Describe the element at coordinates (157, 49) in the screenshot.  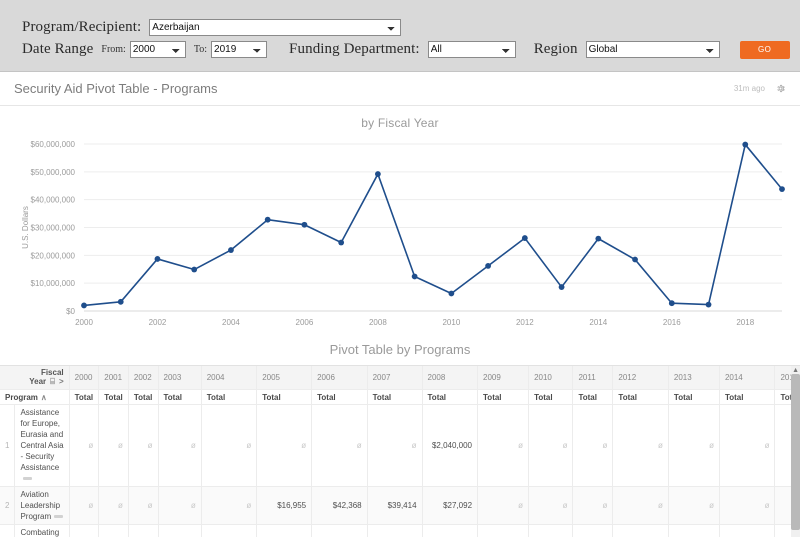
I see `from-year-select: 2000` at that location.